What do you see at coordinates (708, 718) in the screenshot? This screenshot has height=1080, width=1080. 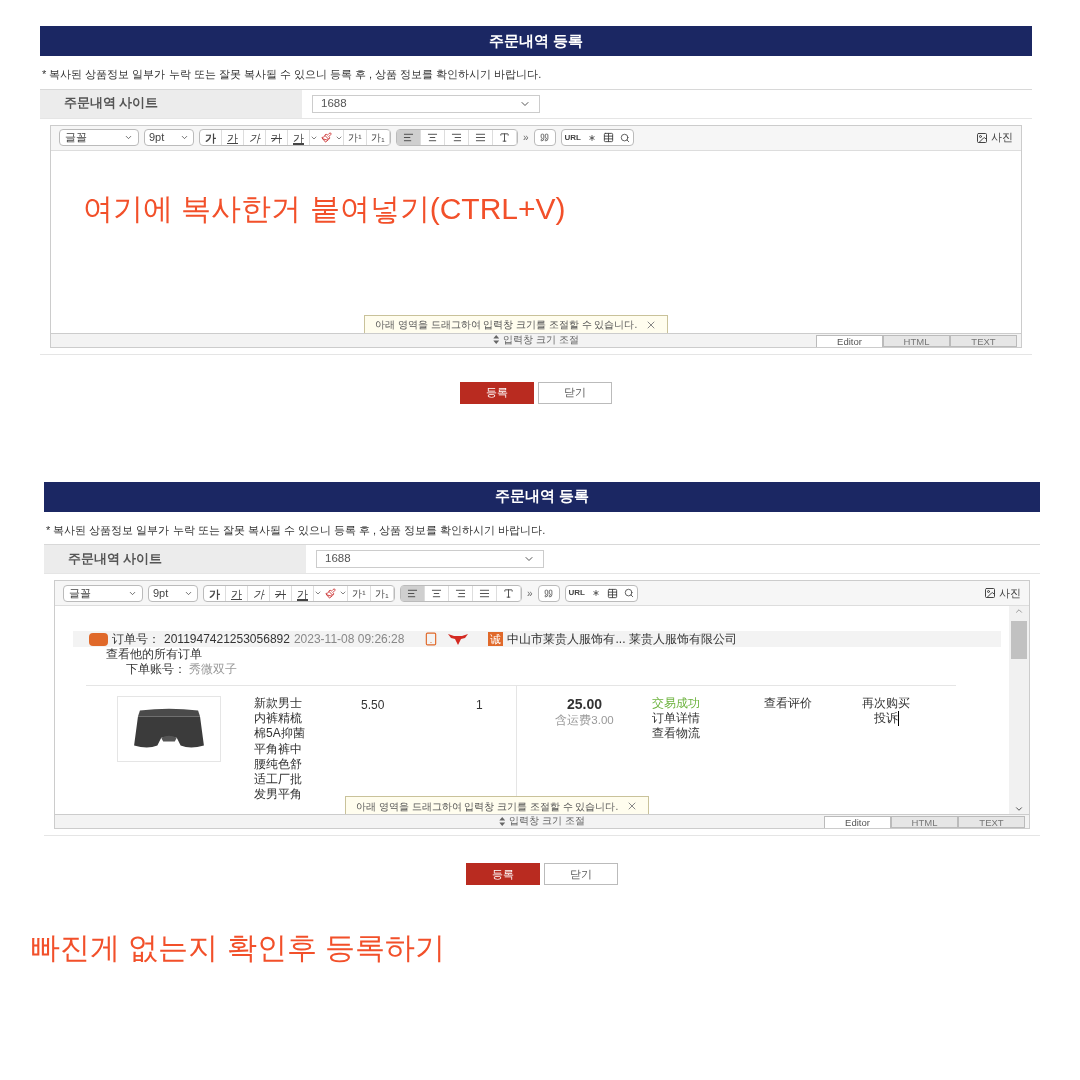 I see `order-detail-link: 订单详情` at bounding box center [708, 718].